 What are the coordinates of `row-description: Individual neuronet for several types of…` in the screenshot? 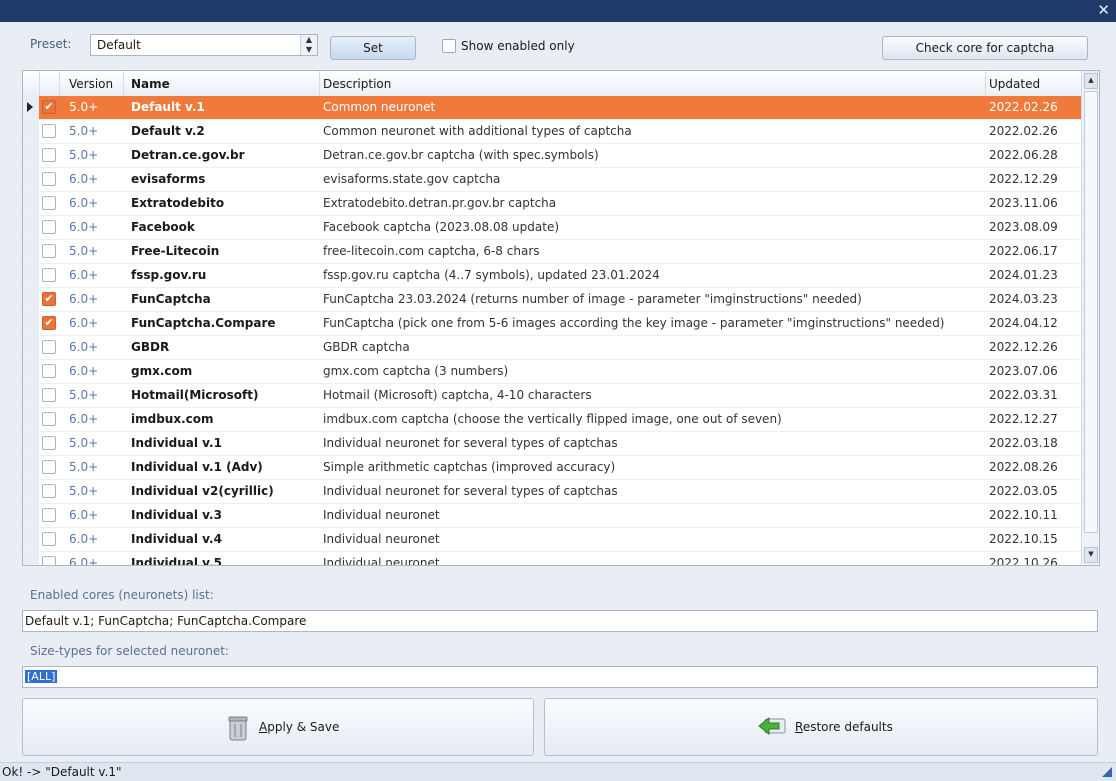 It's located at (470, 491).